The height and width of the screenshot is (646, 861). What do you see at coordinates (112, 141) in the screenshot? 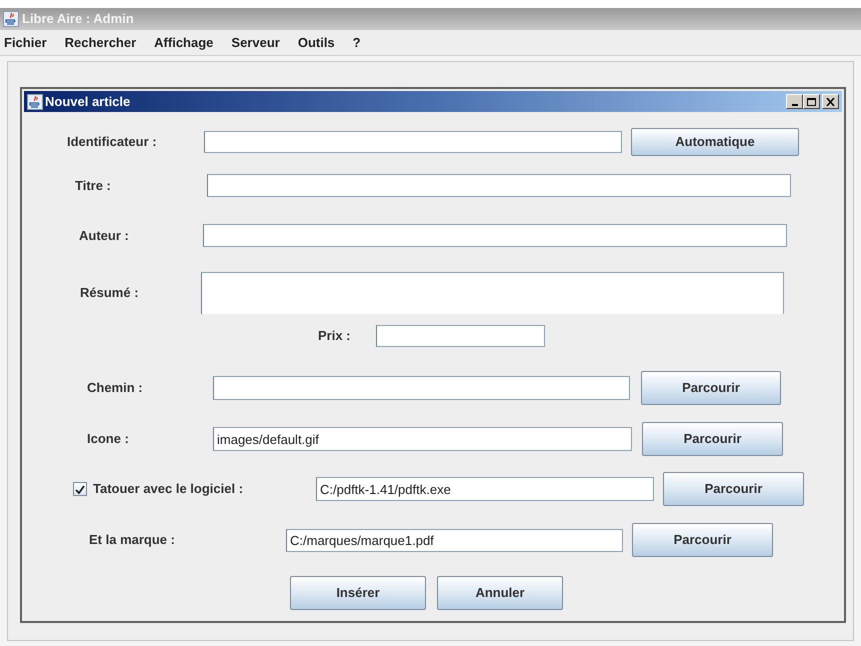
I see `field-label: Identificateur :` at bounding box center [112, 141].